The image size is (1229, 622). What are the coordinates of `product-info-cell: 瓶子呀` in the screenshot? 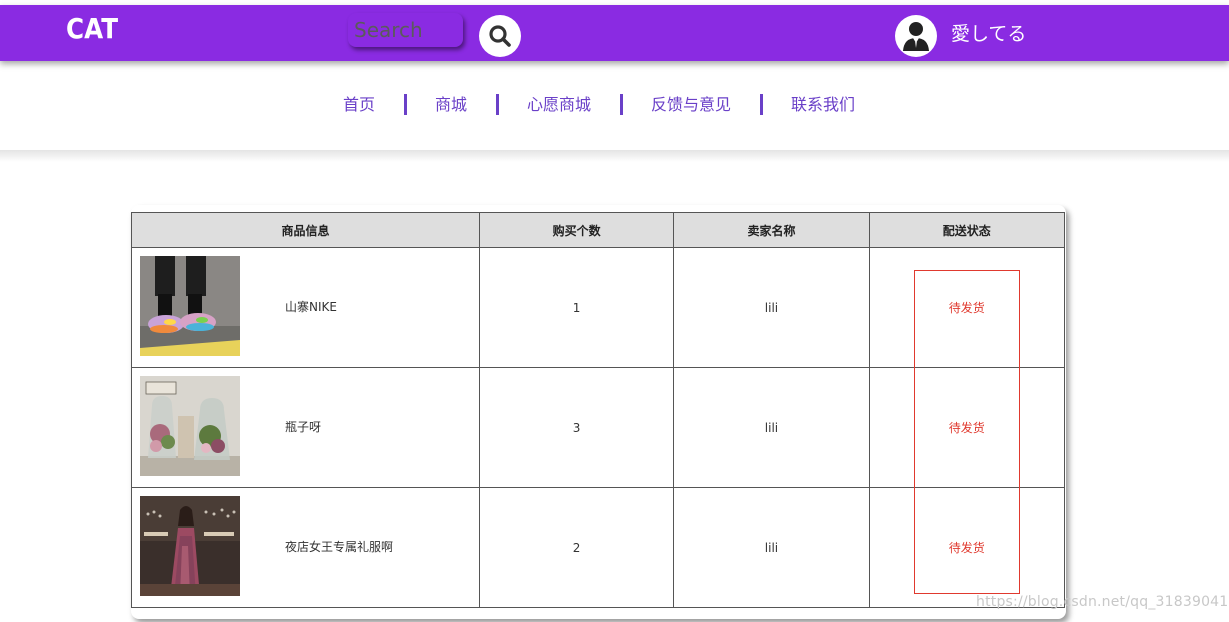 It's located at (305, 427).